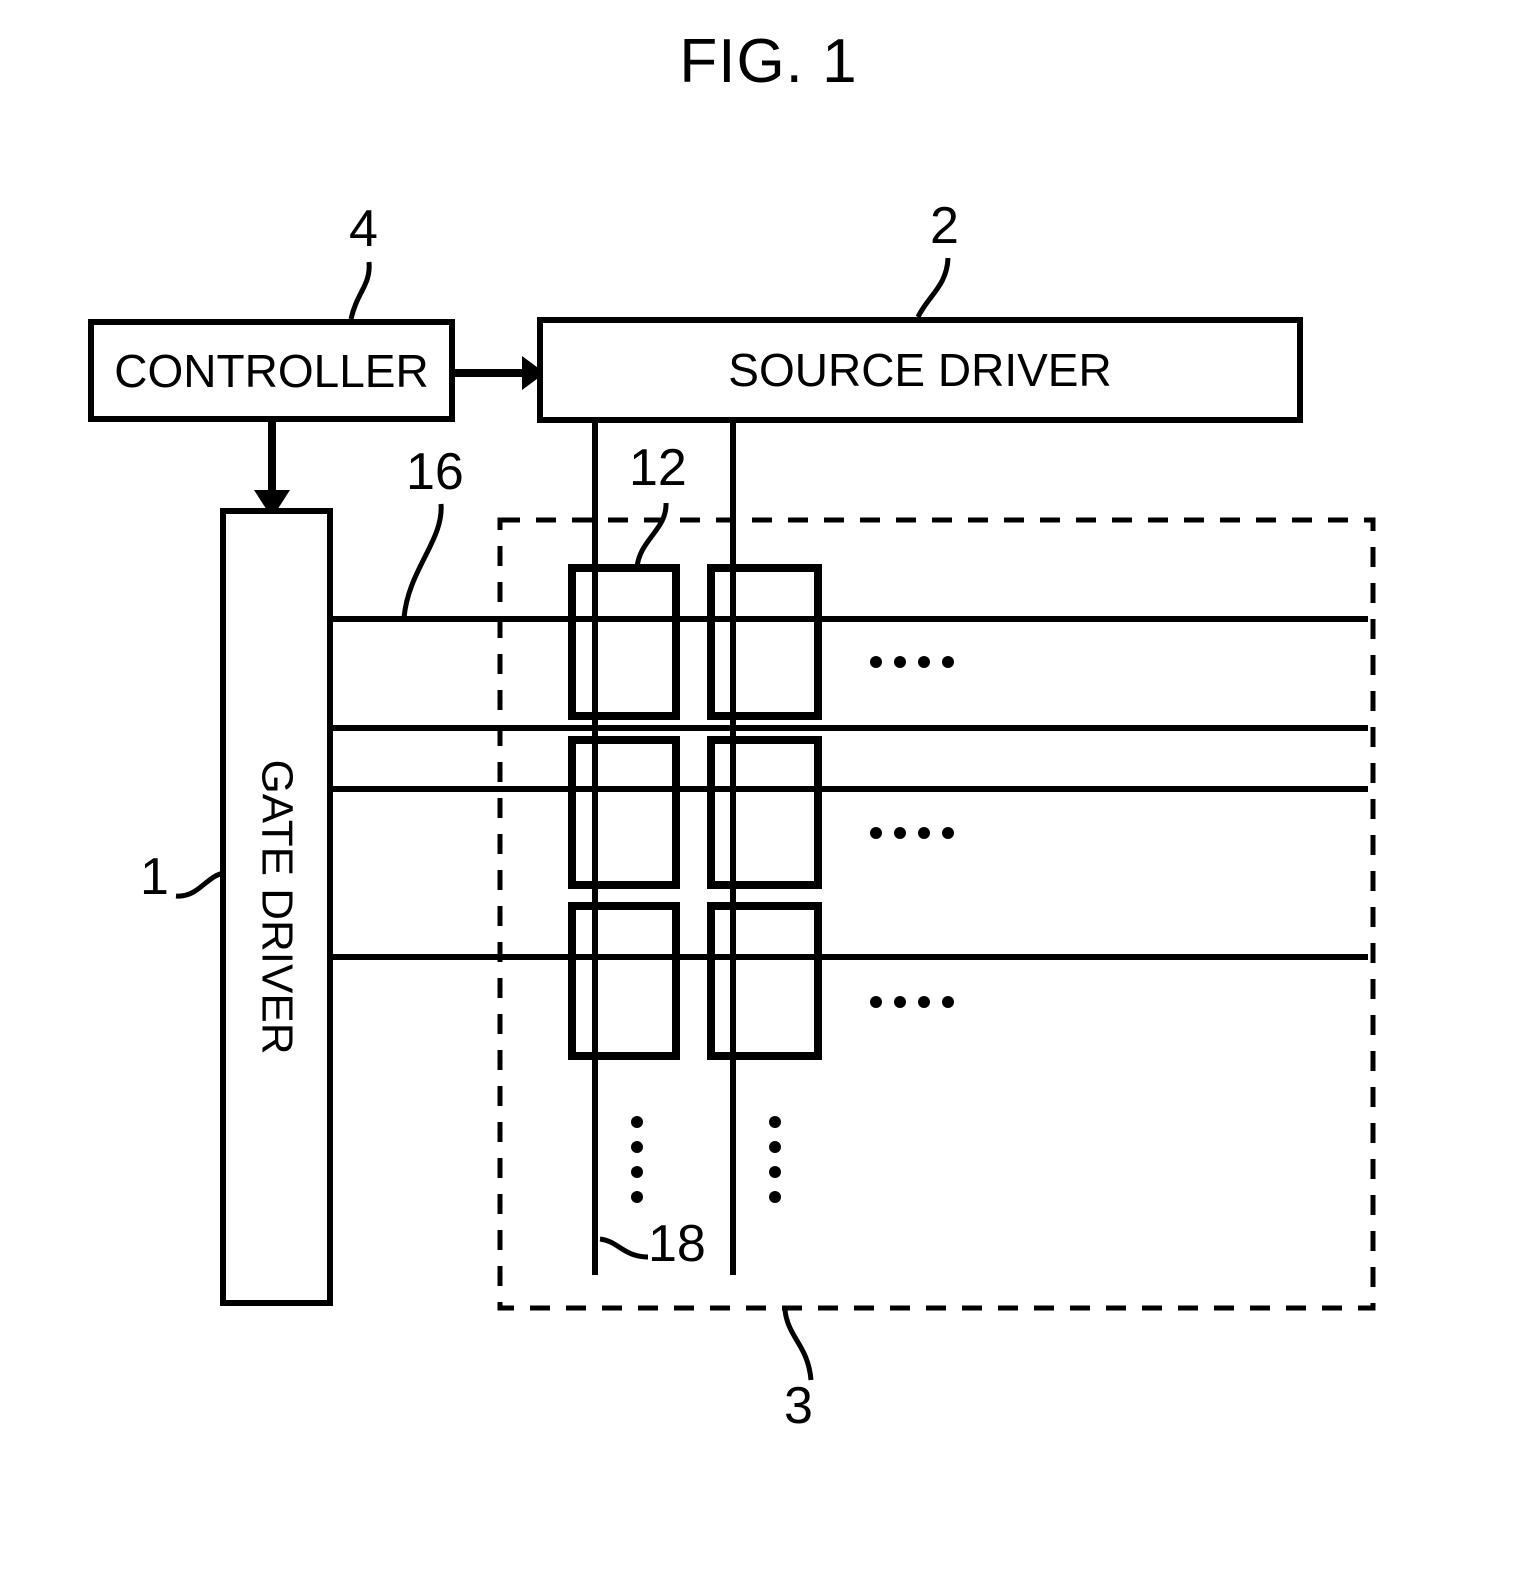 Image resolution: width=1537 pixels, height=1592 pixels. I want to click on gate-driver-block: GATE DRIVER, so click(276, 907).